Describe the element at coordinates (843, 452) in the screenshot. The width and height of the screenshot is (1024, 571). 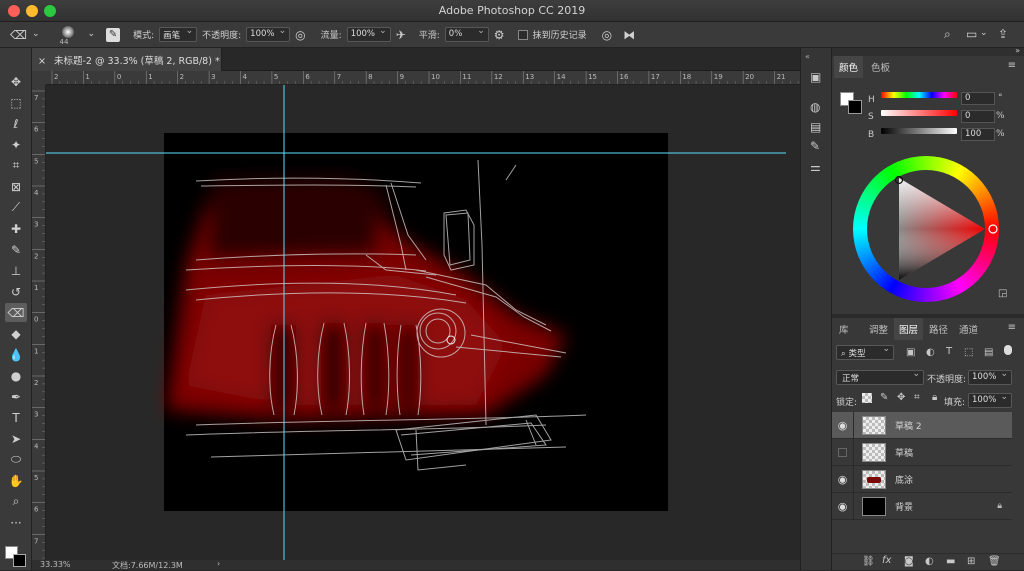
I see `hidden-eye-icon` at that location.